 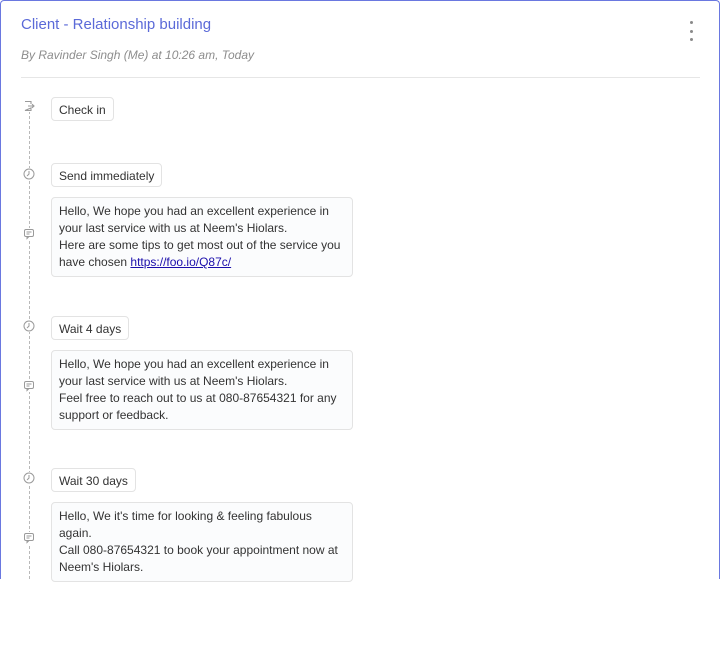 I want to click on check-in-pill: Check in, so click(x=82, y=109).